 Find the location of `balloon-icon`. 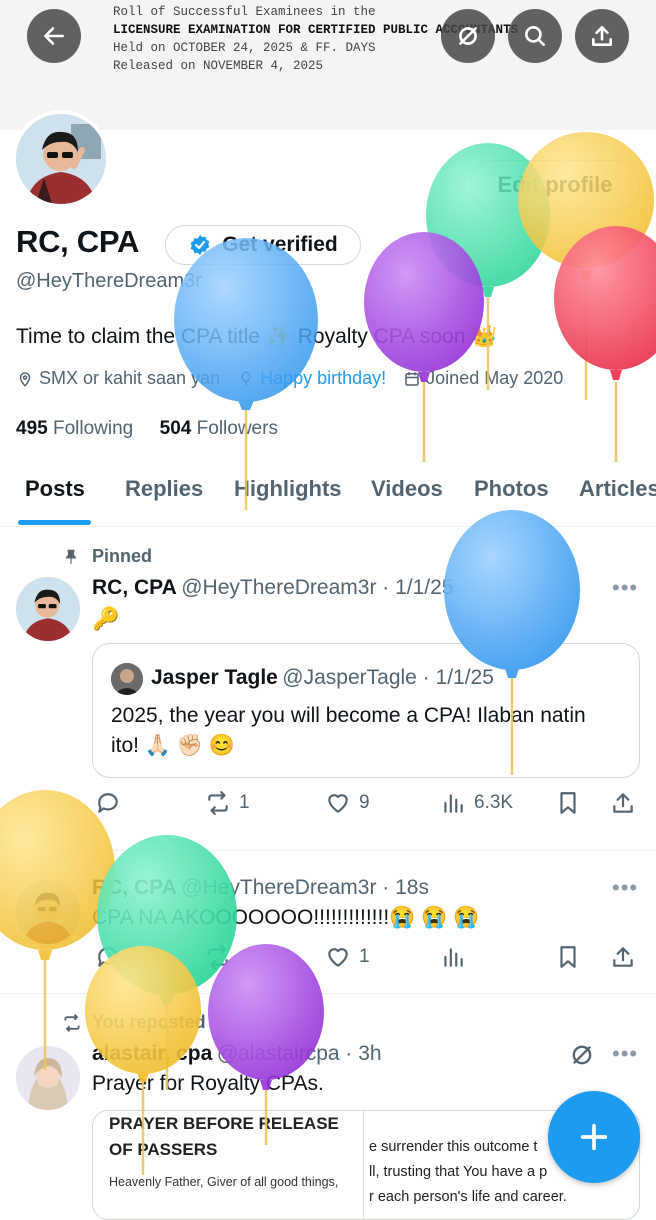

balloon-icon is located at coordinates (246, 378).